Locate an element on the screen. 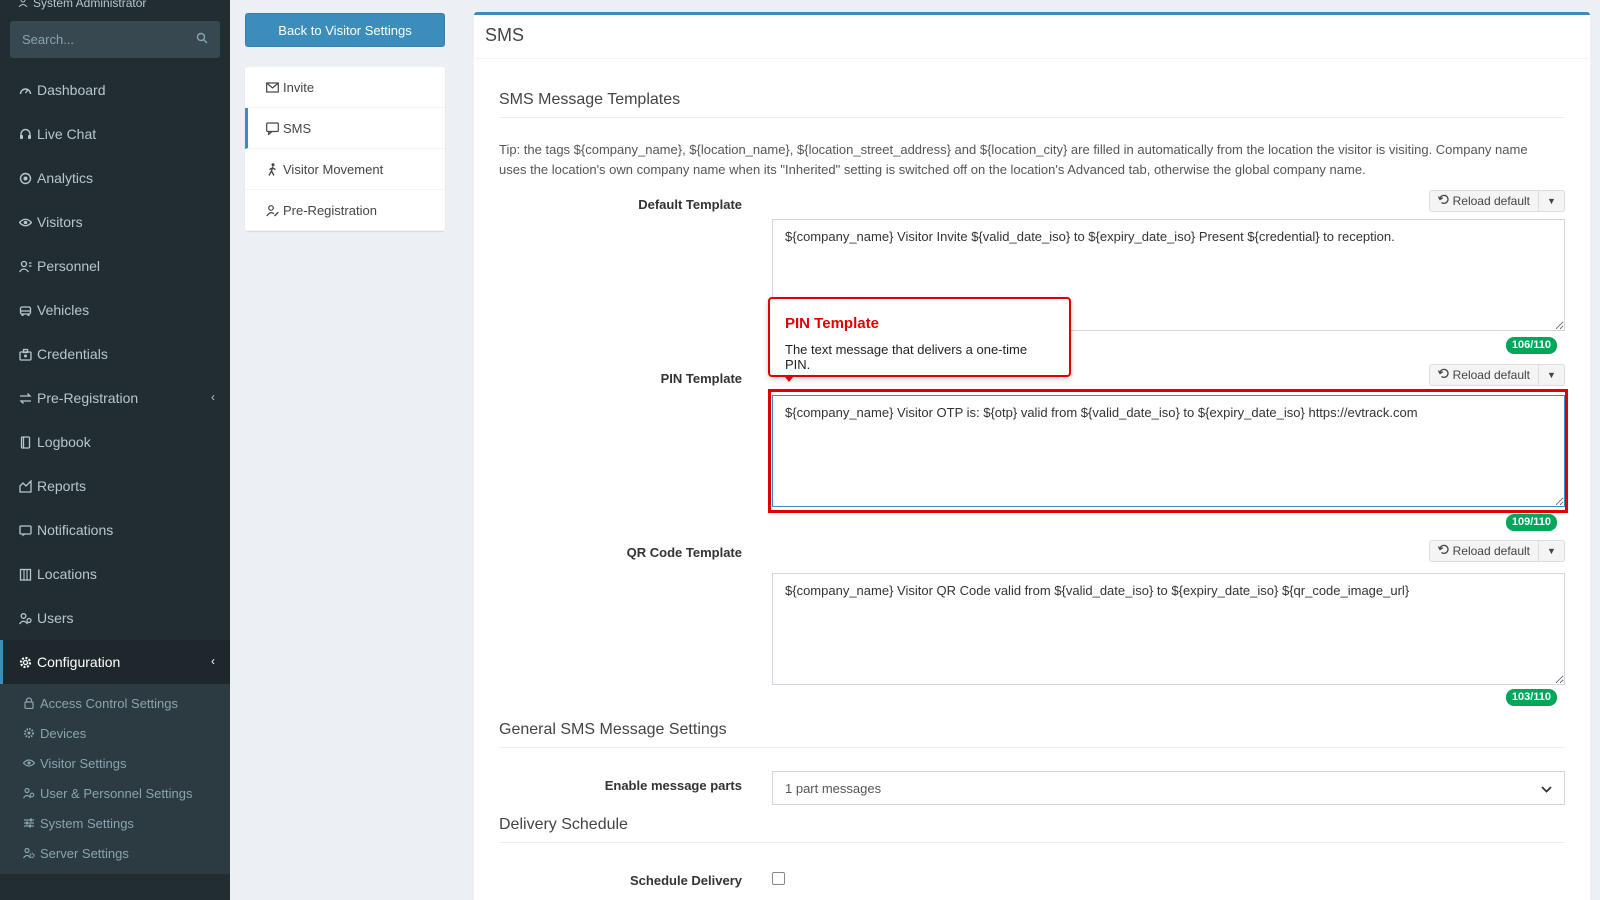 This screenshot has height=900, width=1600. search-icon is located at coordinates (202, 39).